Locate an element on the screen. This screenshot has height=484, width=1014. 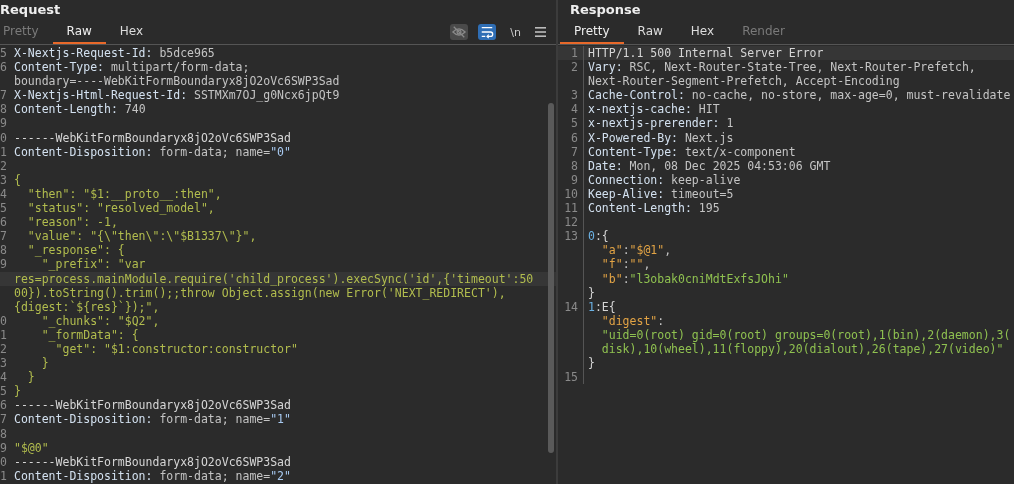
code-line: Content-Type: multipart/form-data; is located at coordinates (132, 67).